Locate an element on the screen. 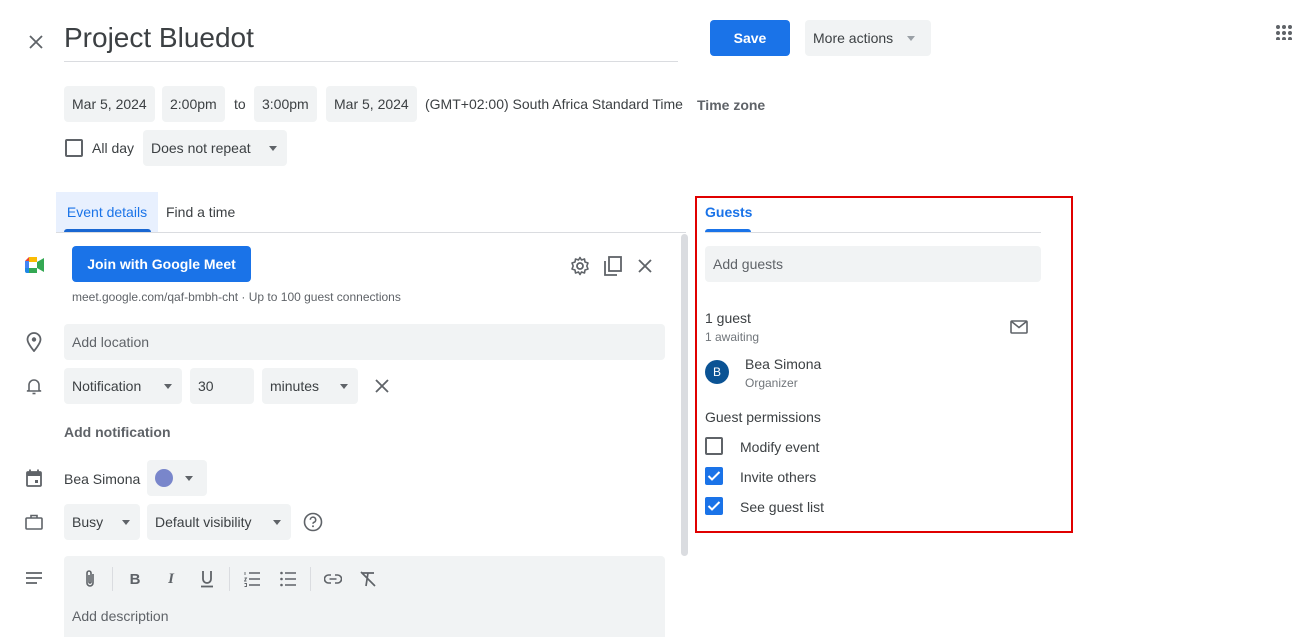  help-icon is located at coordinates (313, 522).